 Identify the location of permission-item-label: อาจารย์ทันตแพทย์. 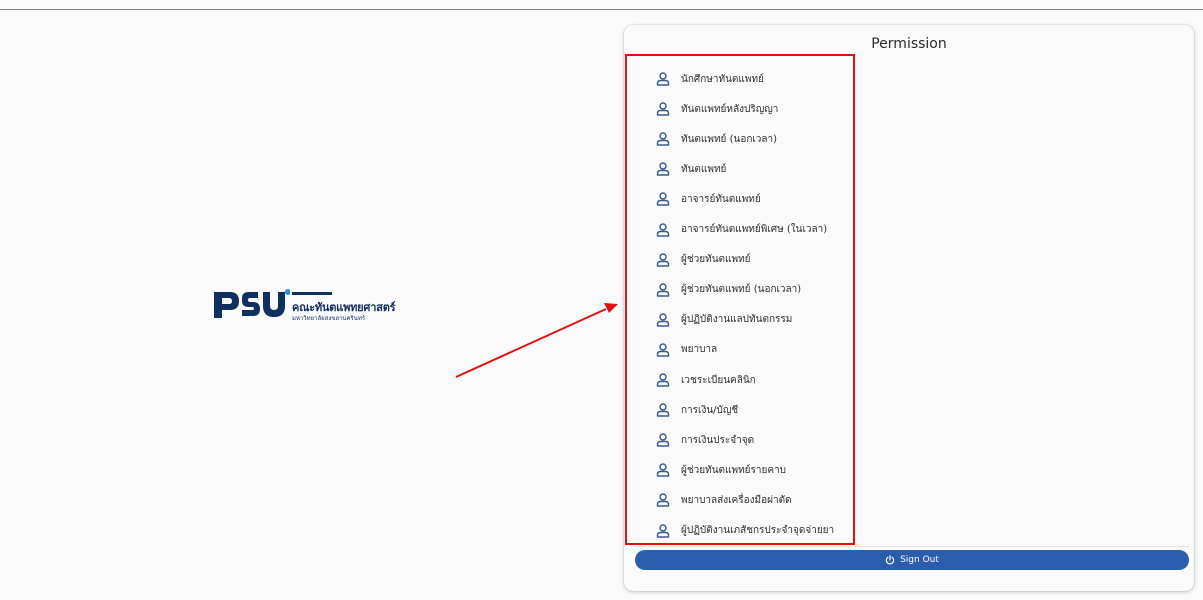
(721, 199).